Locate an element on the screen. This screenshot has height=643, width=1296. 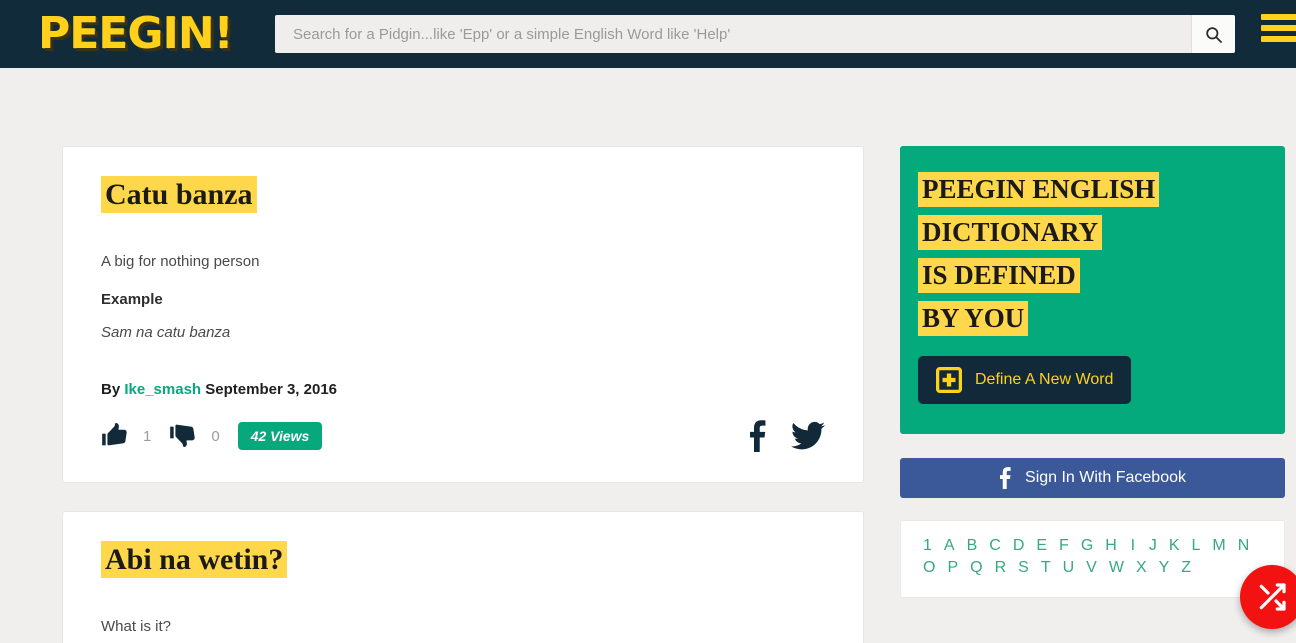
alphabet-link: Z is located at coordinates (1186, 568).